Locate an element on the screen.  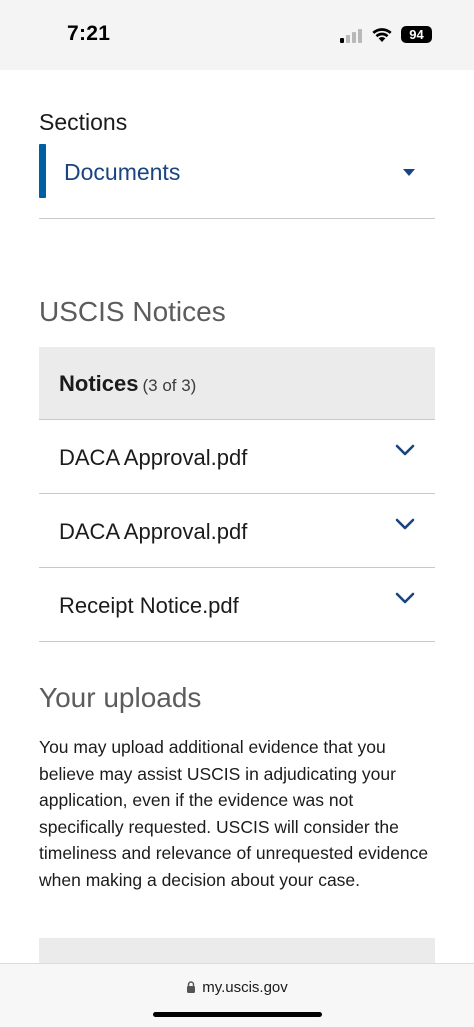
notice-row: Receipt Notice.pdf is located at coordinates (237, 605).